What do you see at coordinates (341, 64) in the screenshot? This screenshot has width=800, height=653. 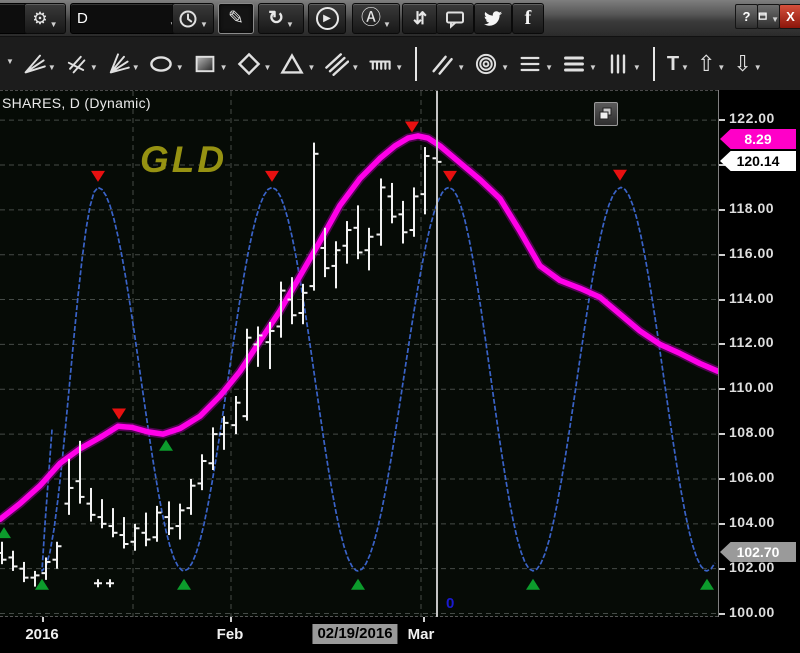 I see `parallel-lines-tool: ▼` at bounding box center [341, 64].